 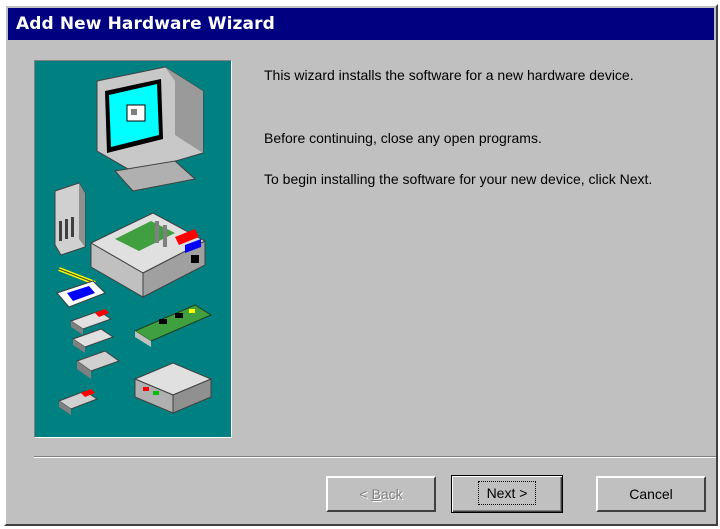 I want to click on floppy-disk-icon, so click(x=92, y=331).